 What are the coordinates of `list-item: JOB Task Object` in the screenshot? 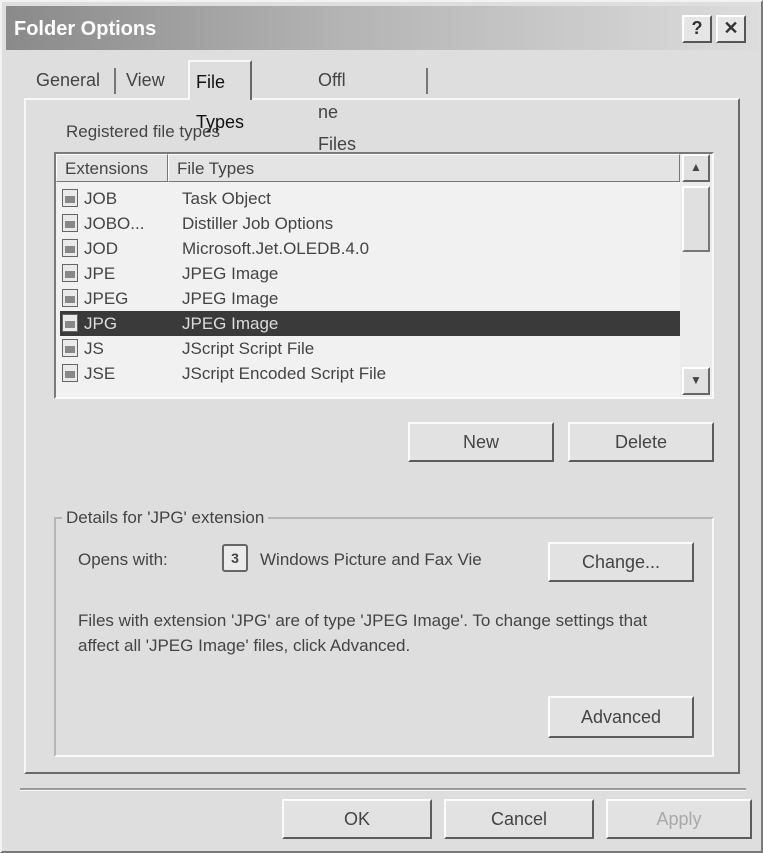 It's located at (371, 198).